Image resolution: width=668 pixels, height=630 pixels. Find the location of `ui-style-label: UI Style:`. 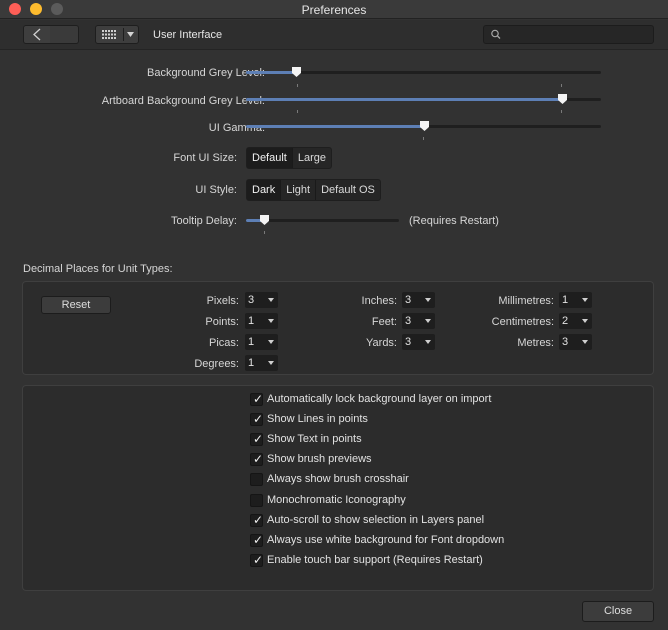

ui-style-label: UI Style: is located at coordinates (216, 190).